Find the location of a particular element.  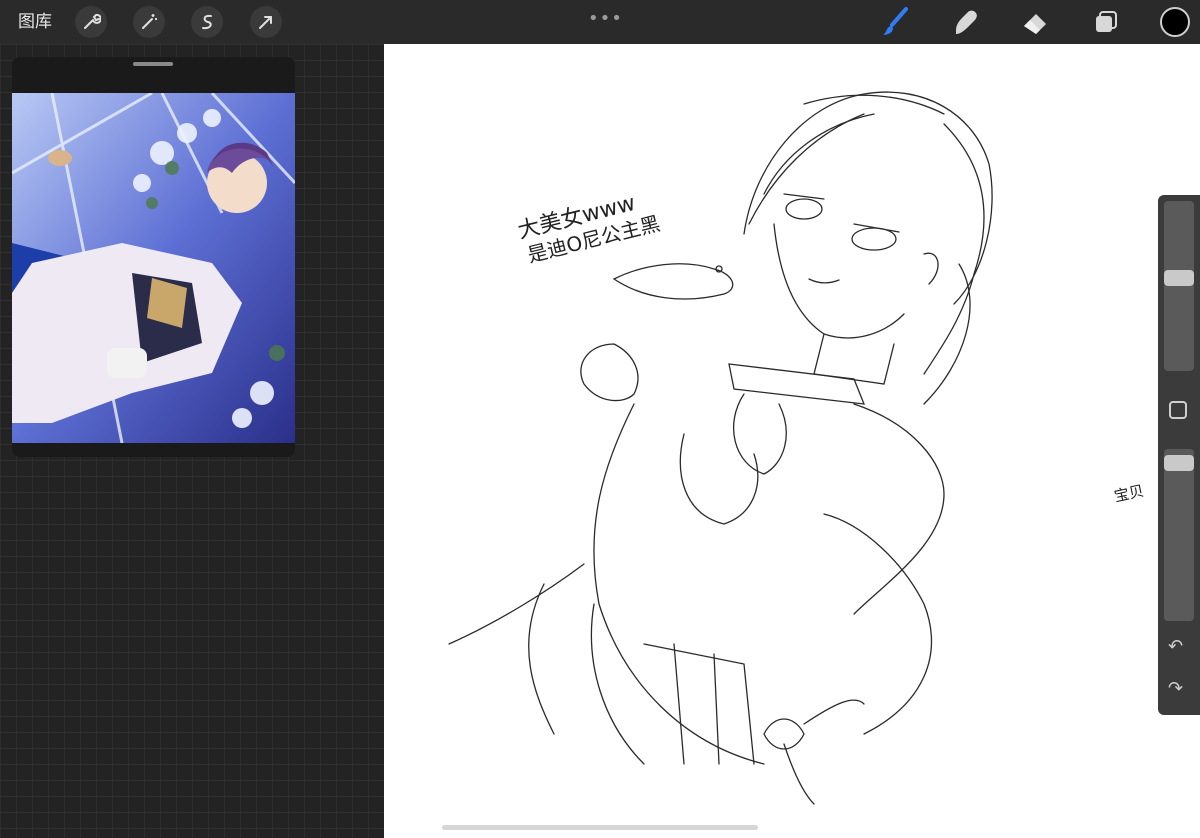

undo-icon: ↶ is located at coordinates (1175, 647).